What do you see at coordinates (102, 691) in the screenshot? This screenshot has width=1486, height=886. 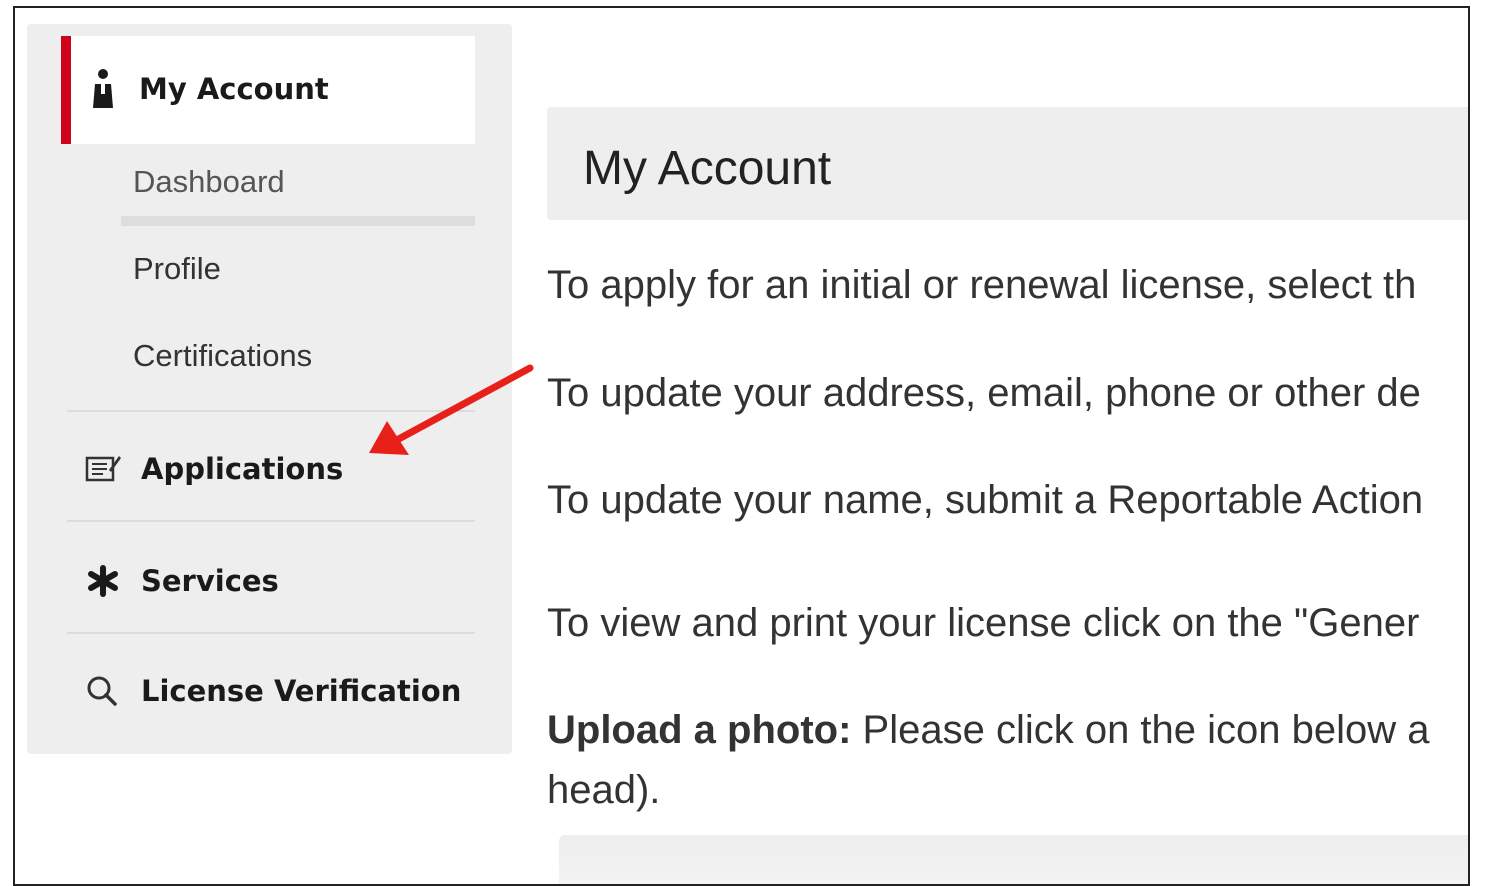 I see `search-icon` at bounding box center [102, 691].